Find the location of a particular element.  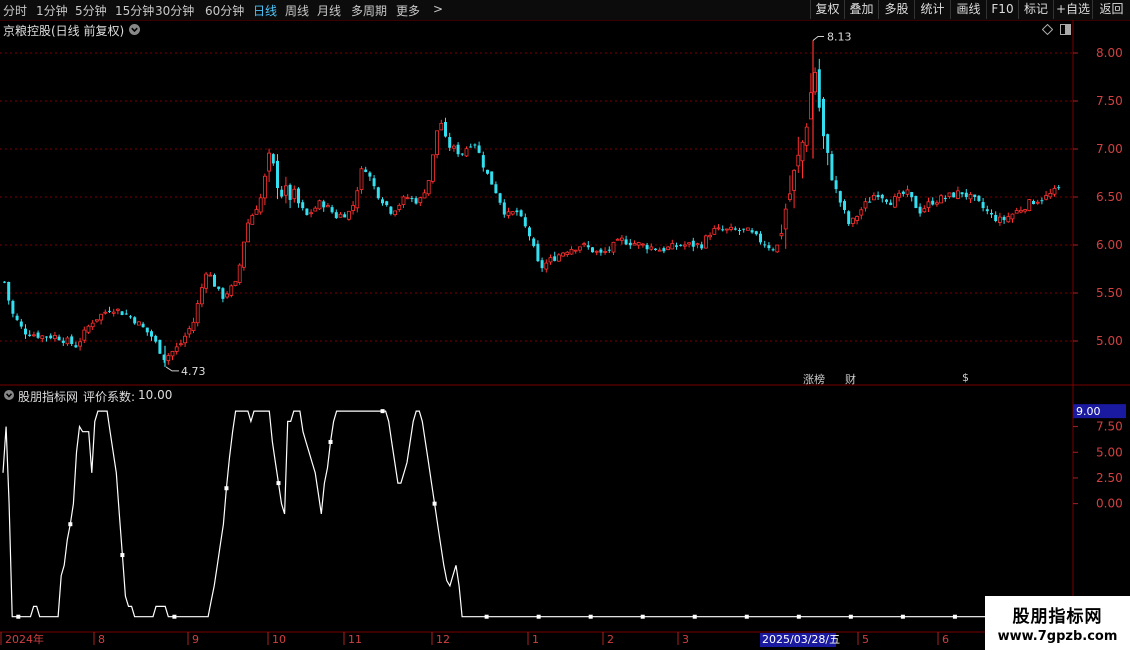

toolbar-button-3: 统计 is located at coordinates (932, 9).